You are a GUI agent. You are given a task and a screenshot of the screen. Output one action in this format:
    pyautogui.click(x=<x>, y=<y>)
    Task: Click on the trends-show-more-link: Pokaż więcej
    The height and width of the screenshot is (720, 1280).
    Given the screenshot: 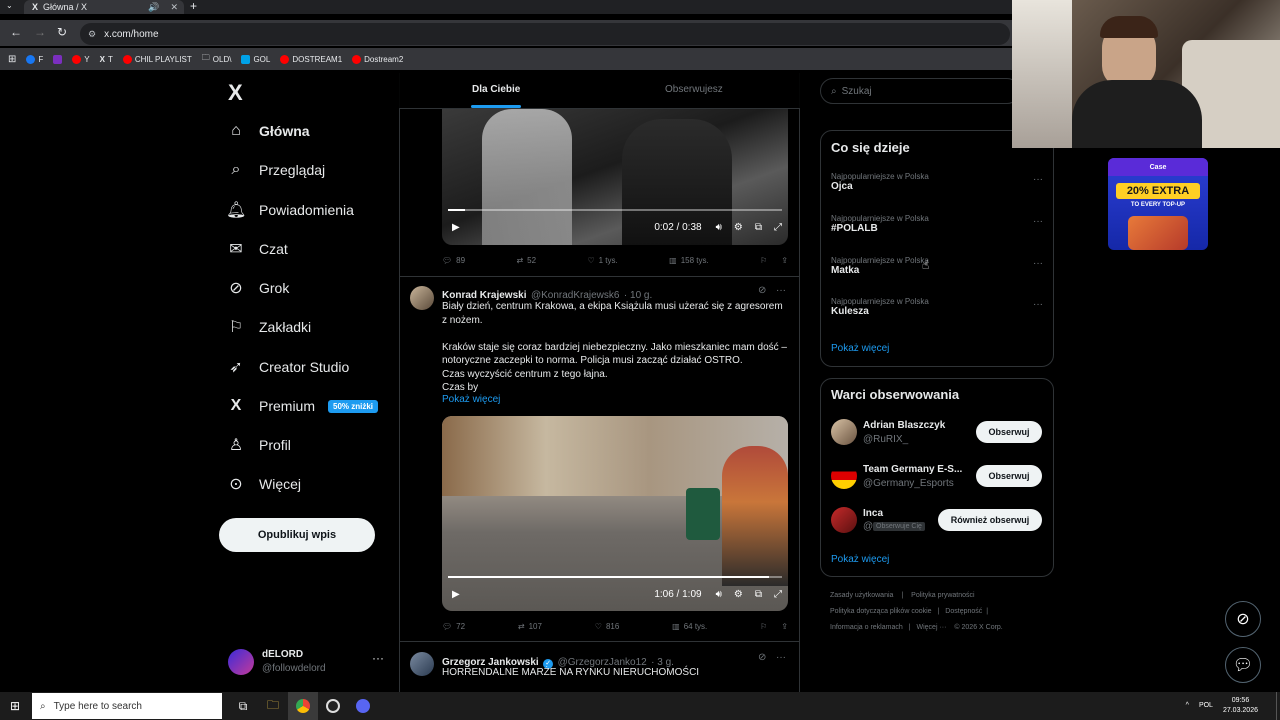 What is the action you would take?
    pyautogui.click(x=860, y=348)
    